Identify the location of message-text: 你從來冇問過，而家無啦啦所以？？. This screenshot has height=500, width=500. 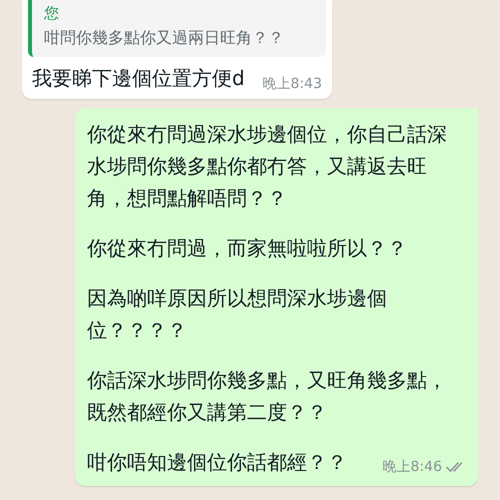
(247, 248).